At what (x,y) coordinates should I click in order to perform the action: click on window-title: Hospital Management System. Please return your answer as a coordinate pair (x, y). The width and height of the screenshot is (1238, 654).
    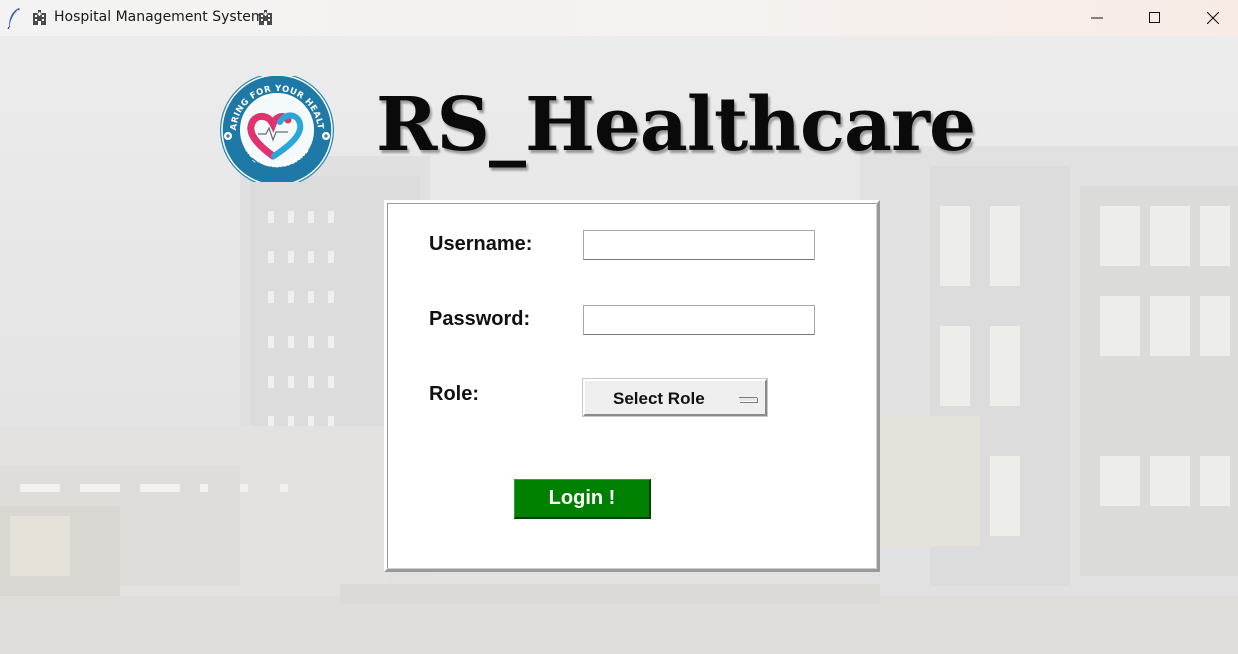
    Looking at the image, I should click on (159, 17).